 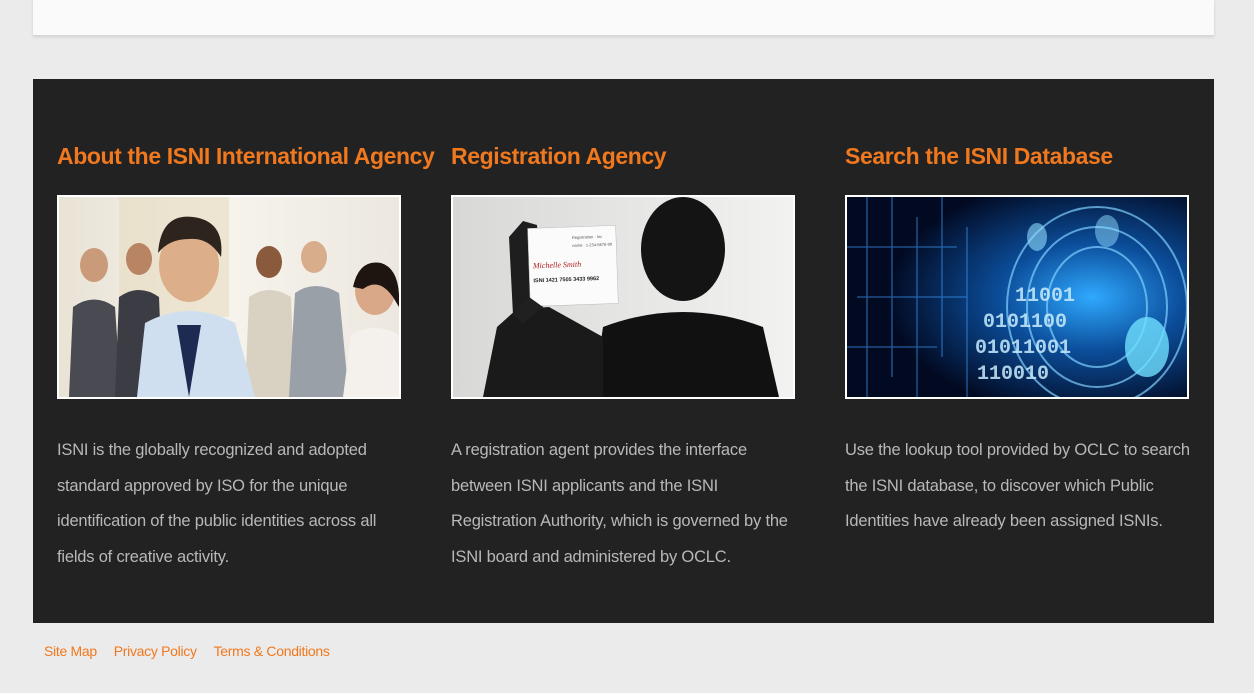 I want to click on binary-row-1: 11001, so click(x=1045, y=296).